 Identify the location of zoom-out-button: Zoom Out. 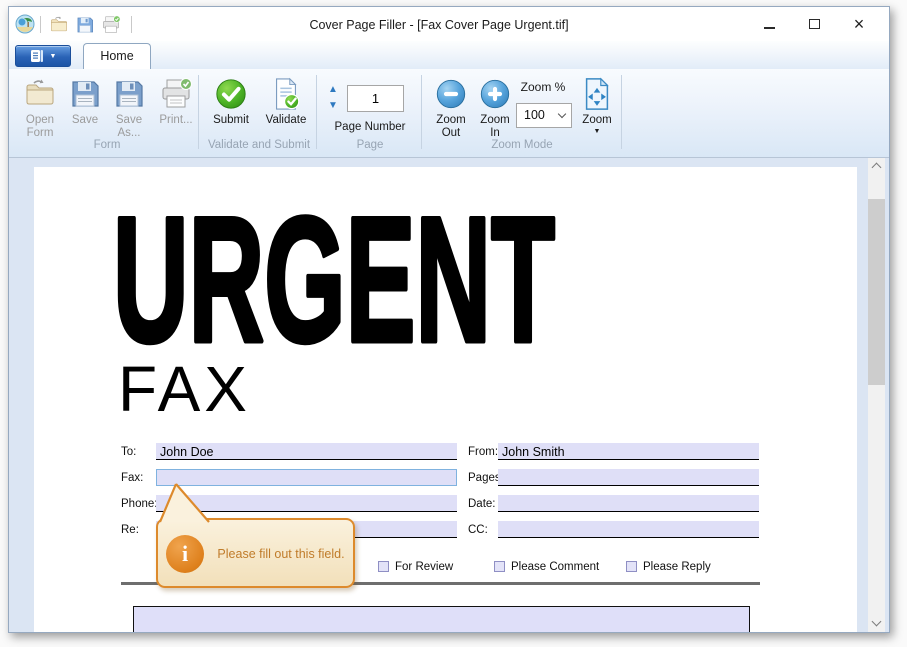
(451, 108).